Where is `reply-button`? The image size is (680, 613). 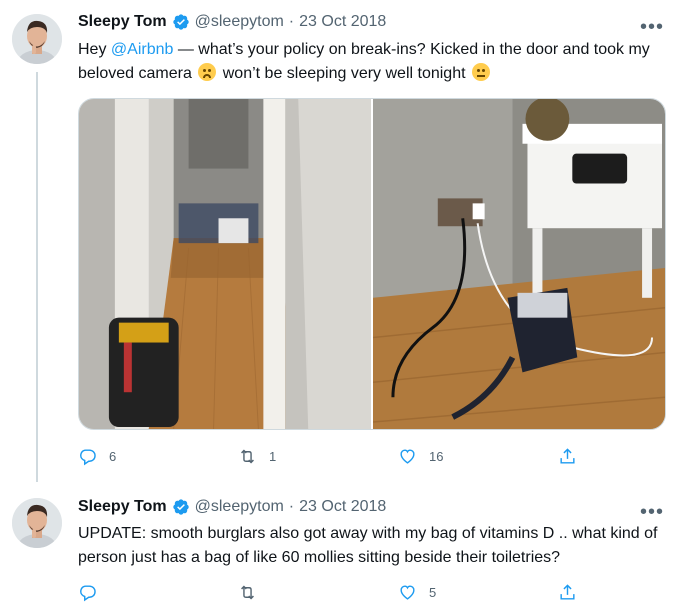
reply-button is located at coordinates (158, 592).